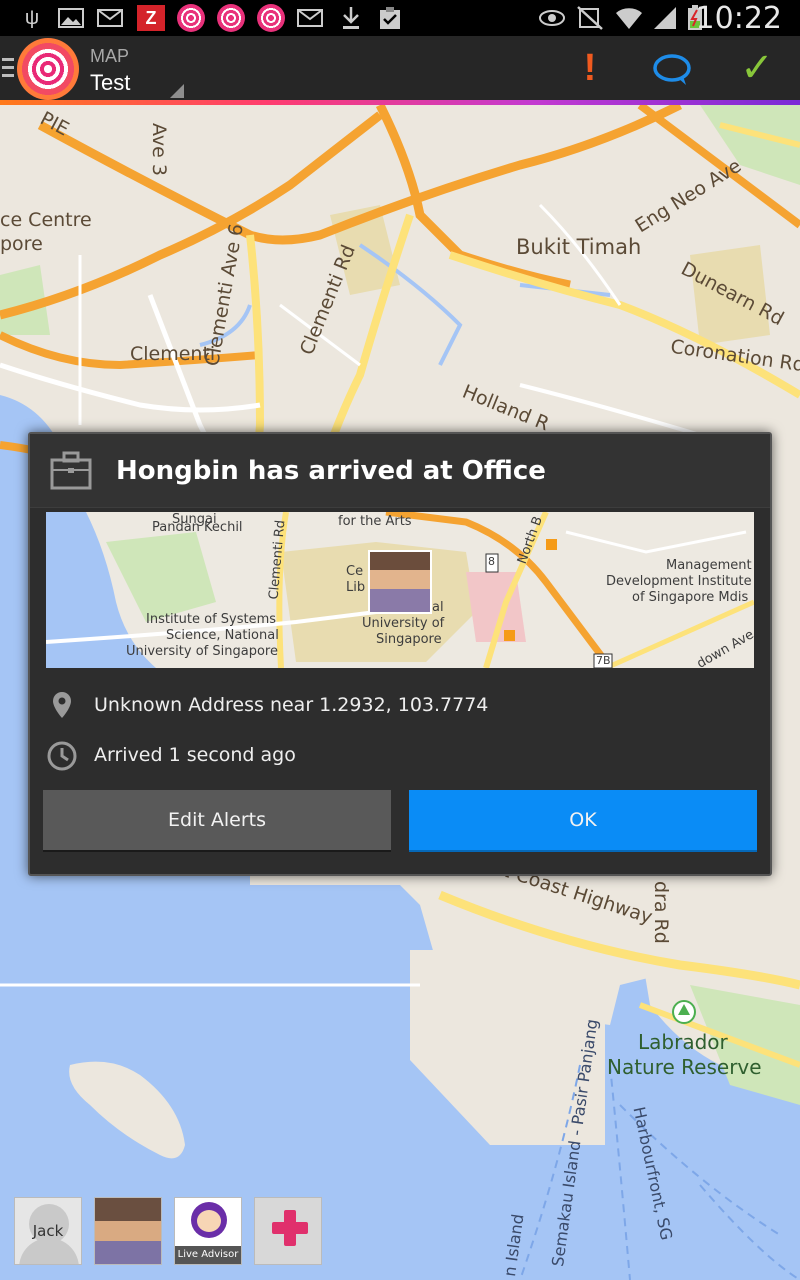 The height and width of the screenshot is (1280, 800). I want to click on briefcase-icon, so click(71, 471).